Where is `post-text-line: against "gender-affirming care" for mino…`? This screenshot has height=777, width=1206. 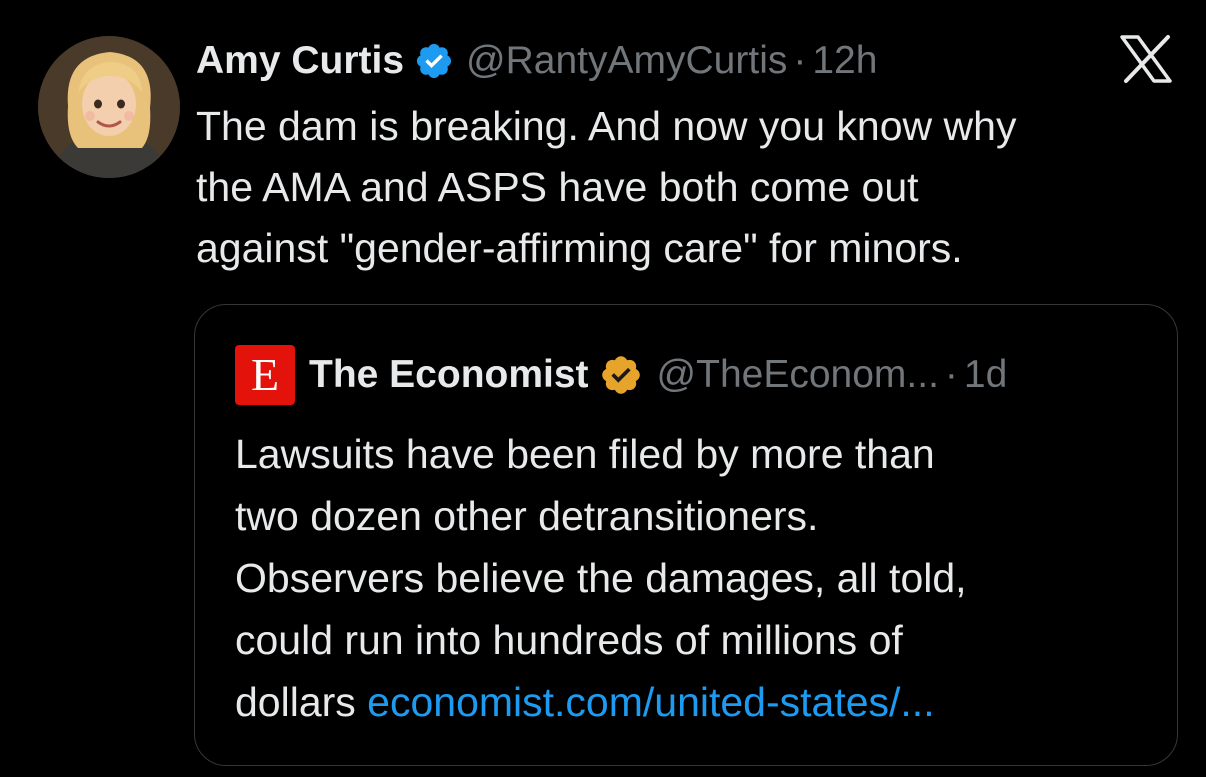
post-text-line: against "gender-affirming care" for mino… is located at coordinates (579, 248).